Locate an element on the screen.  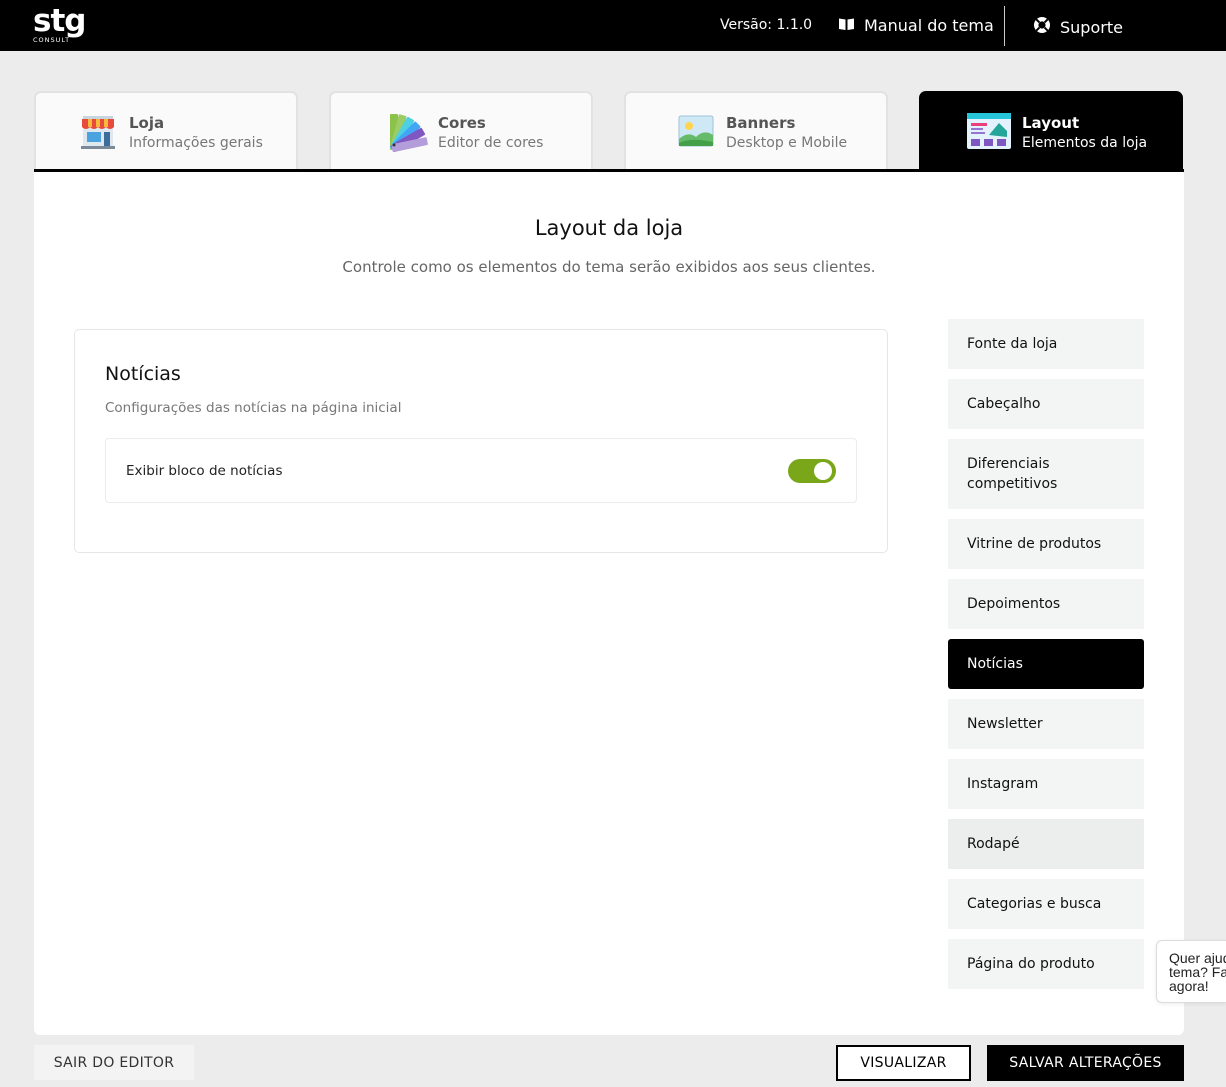
section-nav-item: Depoimentos is located at coordinates (1046, 604).